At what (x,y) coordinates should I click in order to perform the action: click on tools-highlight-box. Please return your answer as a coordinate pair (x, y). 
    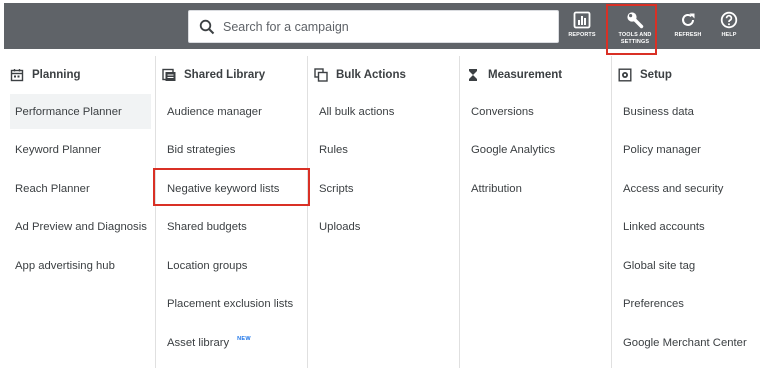
    Looking at the image, I should click on (631, 29).